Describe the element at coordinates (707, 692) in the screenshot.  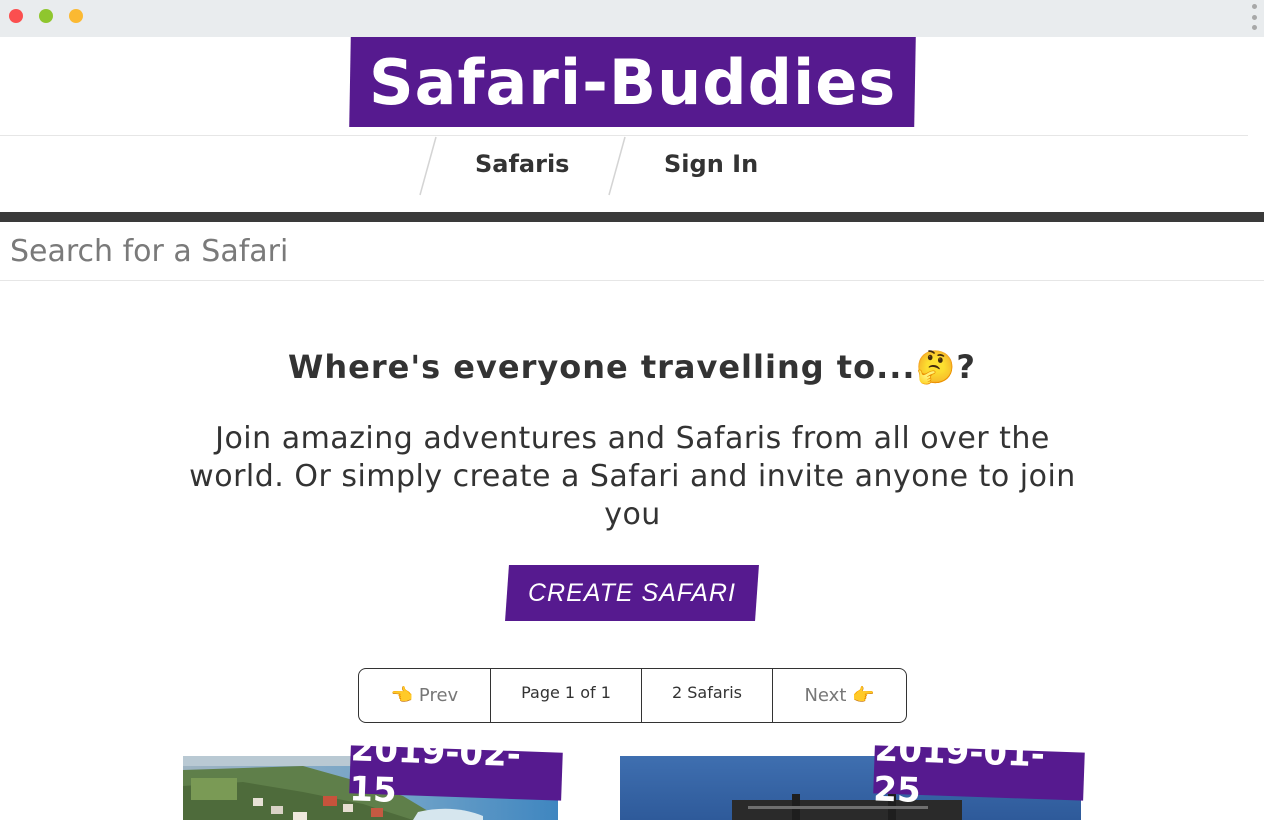
I see `safari-count-label: 2 Safaris` at that location.